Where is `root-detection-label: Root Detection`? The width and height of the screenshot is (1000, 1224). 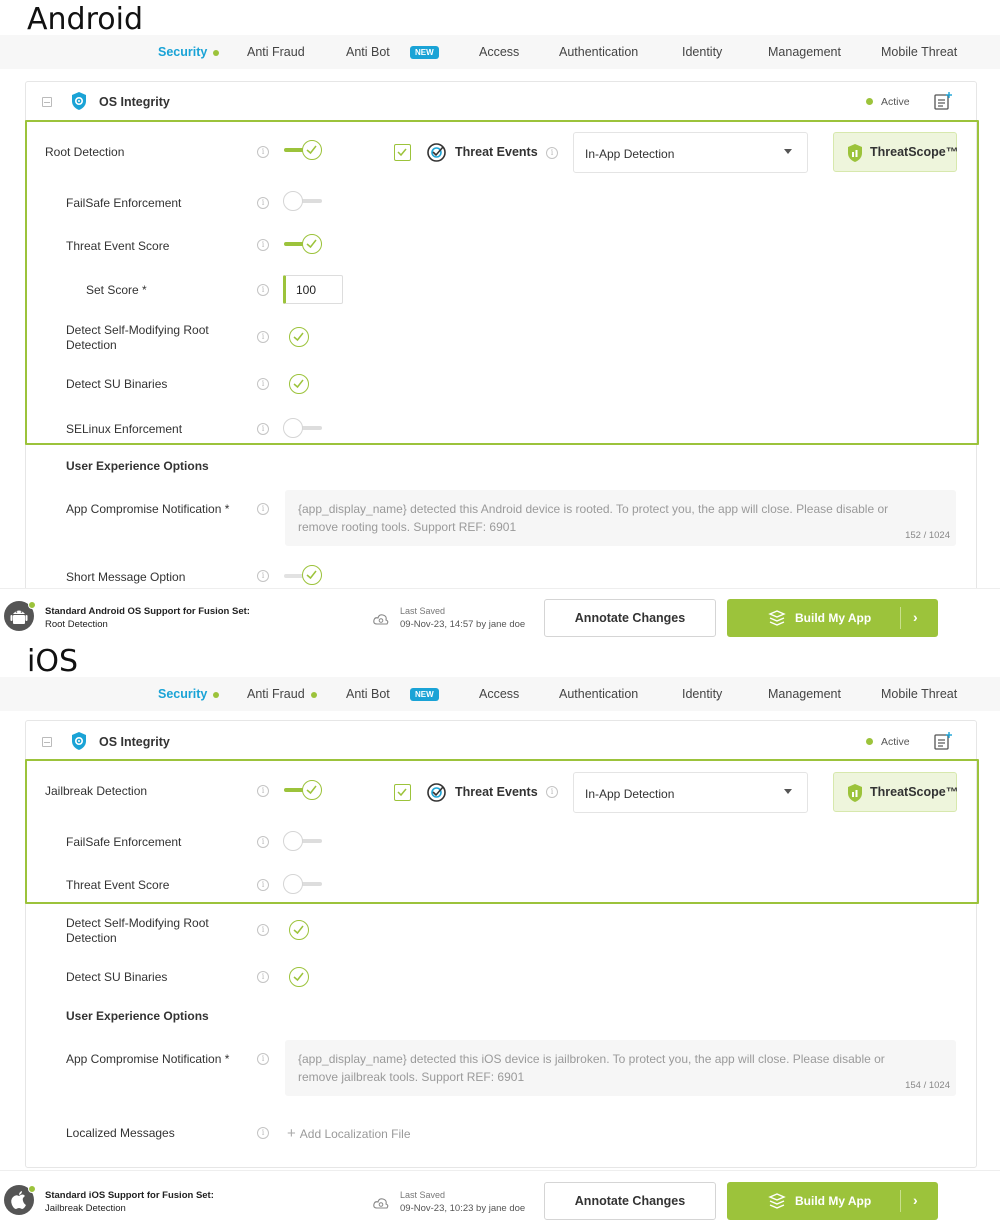
root-detection-label: Root Detection is located at coordinates (85, 152).